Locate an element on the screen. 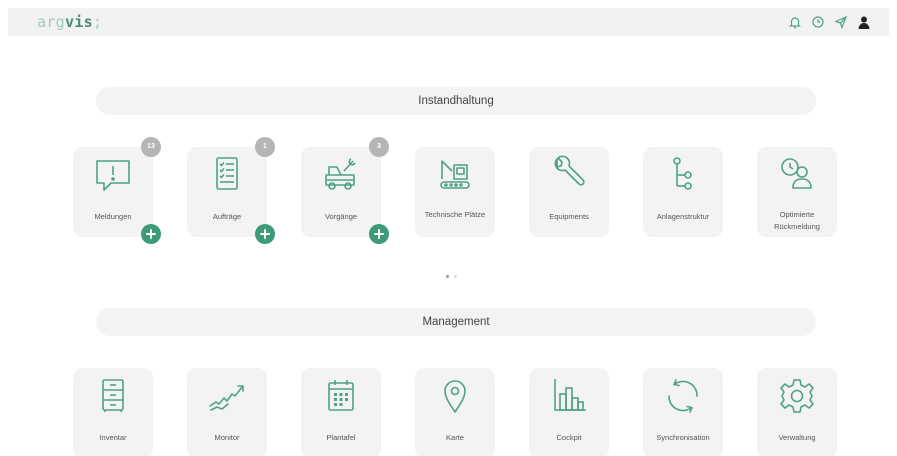 The width and height of the screenshot is (897, 456). clock-icon is located at coordinates (818, 22).